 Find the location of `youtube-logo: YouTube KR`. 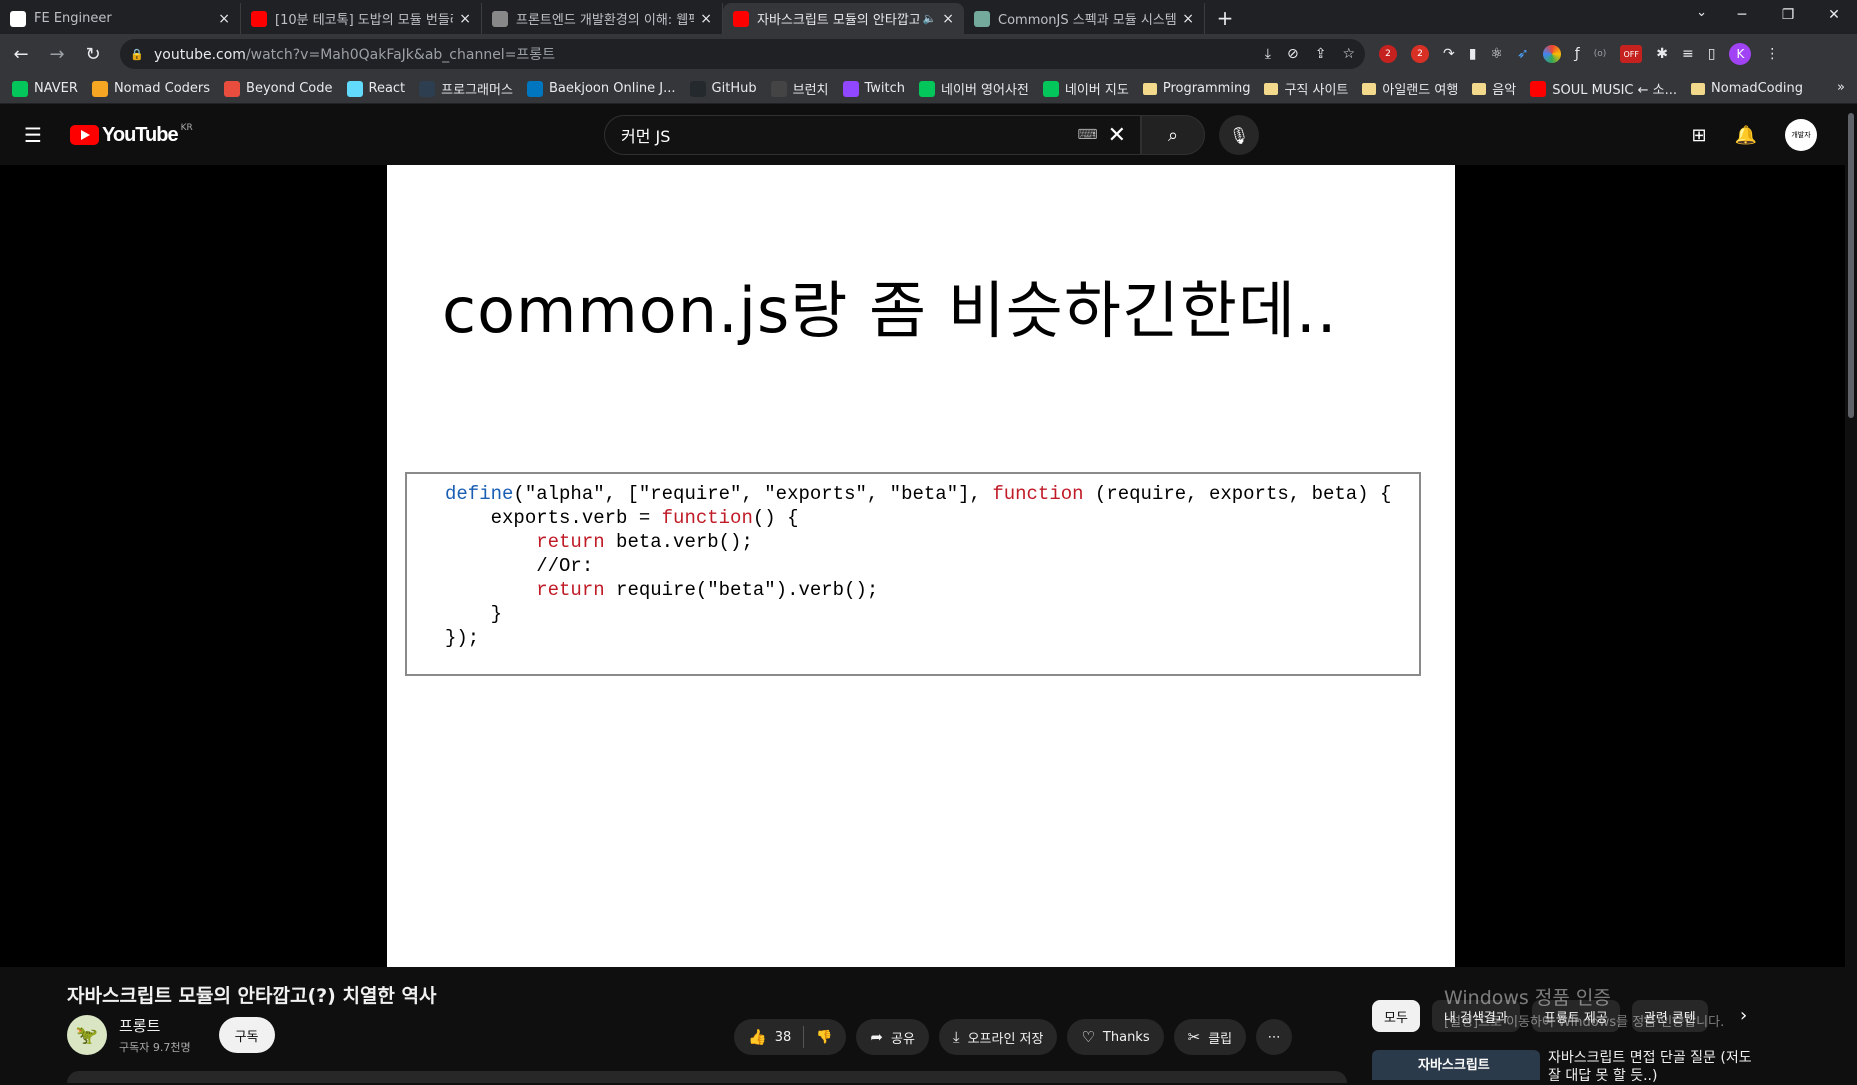

youtube-logo: YouTube KR is located at coordinates (131, 135).